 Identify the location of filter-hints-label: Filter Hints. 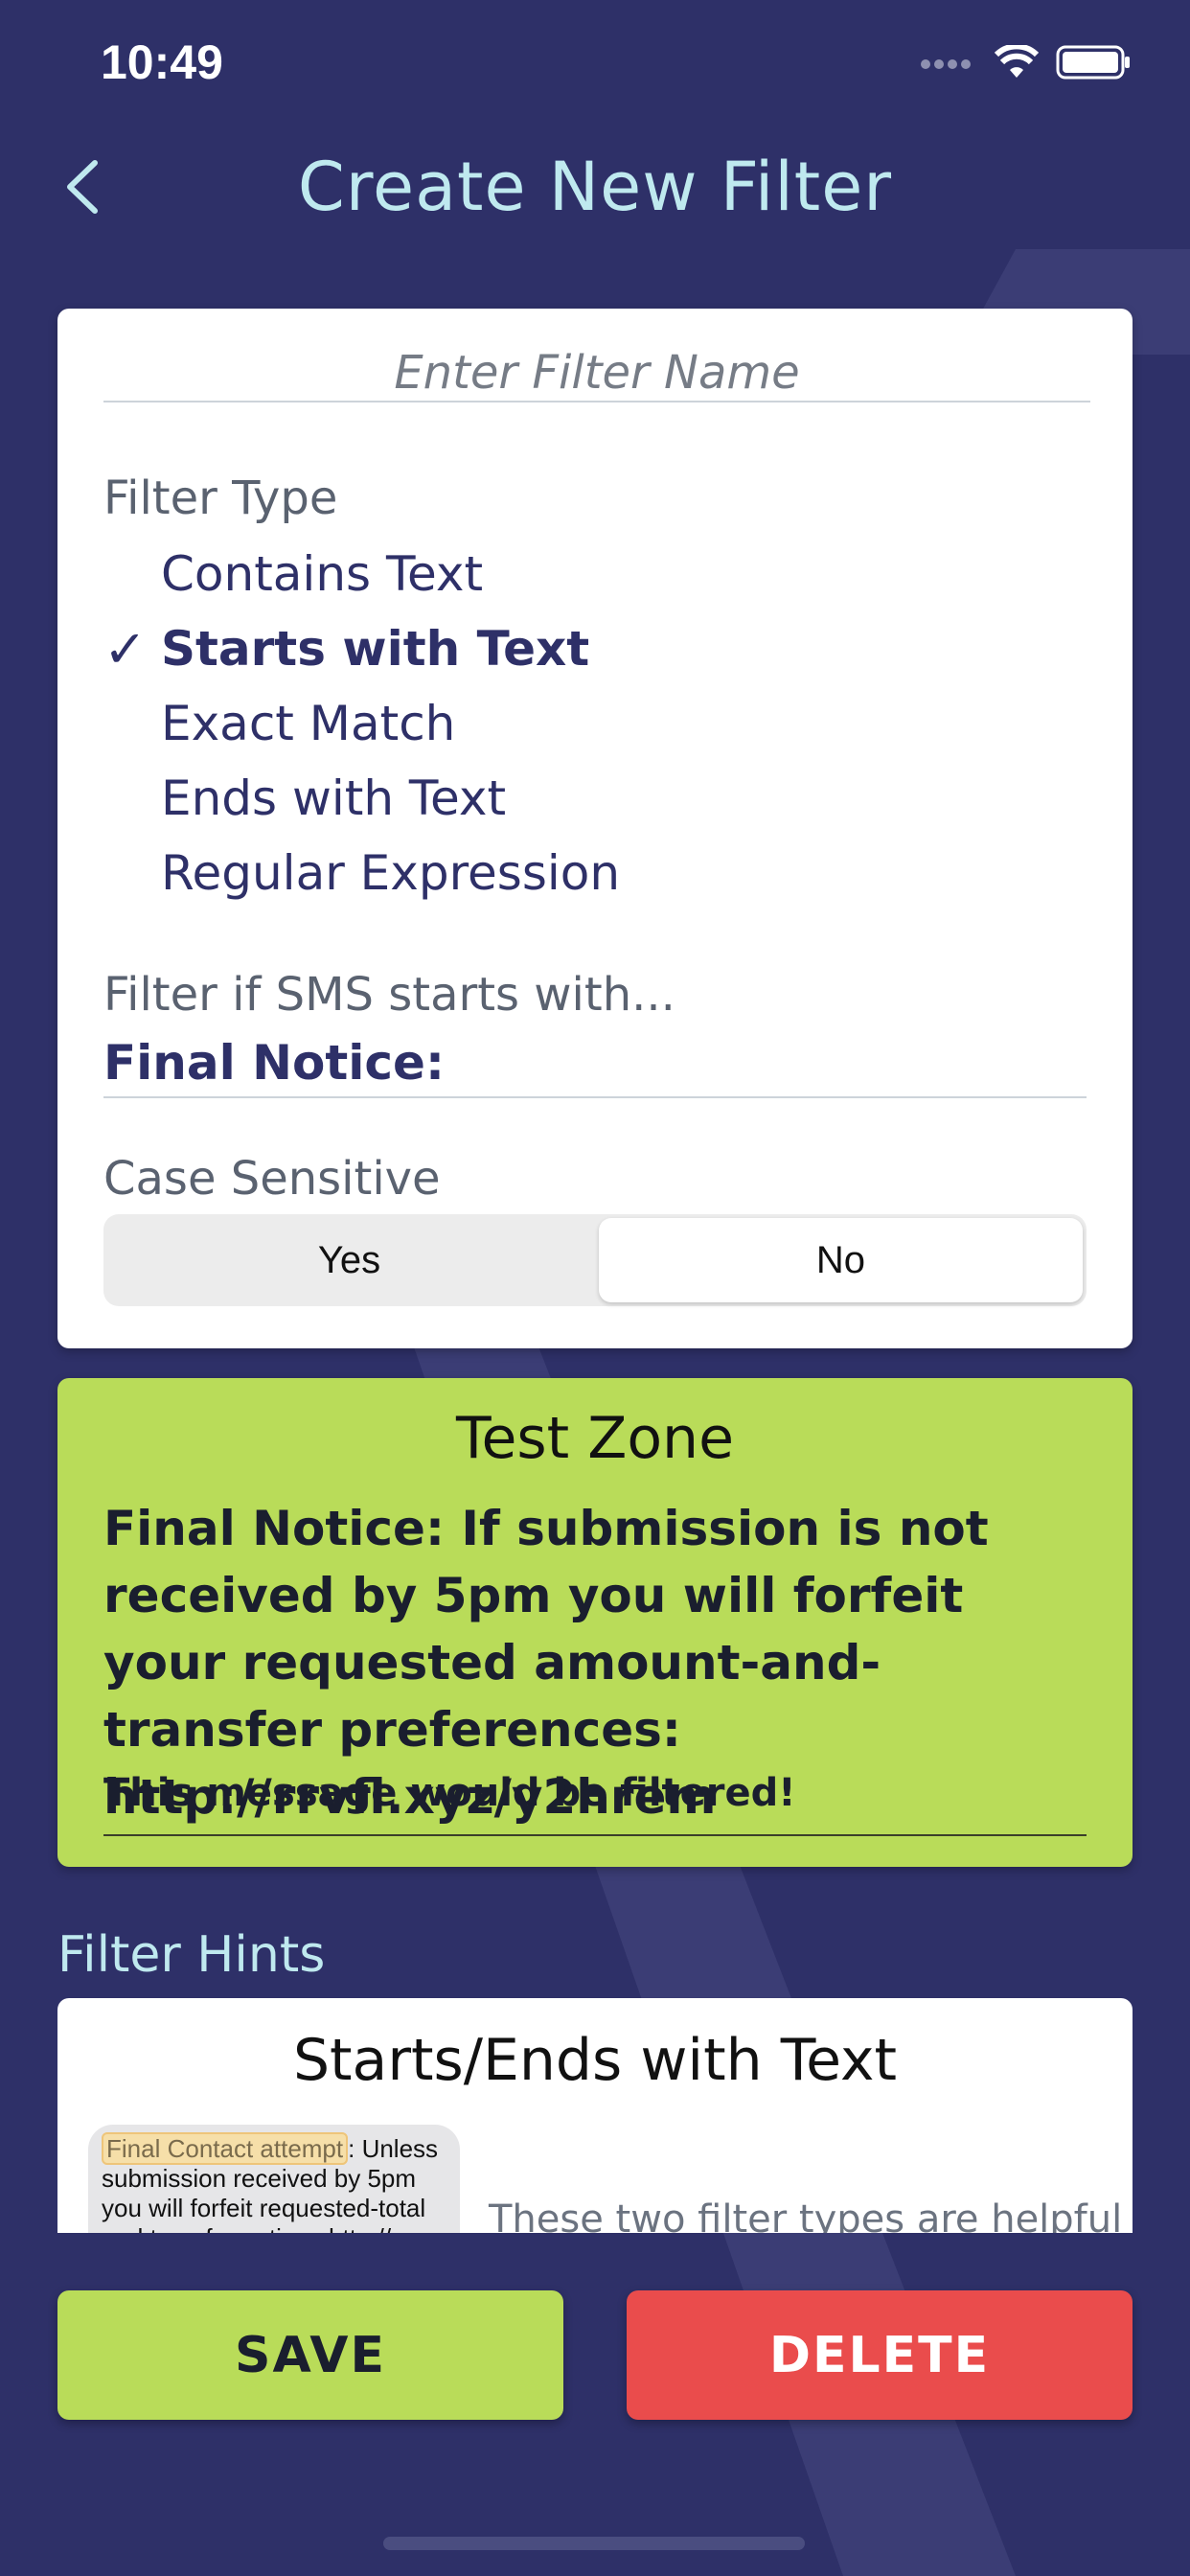
(191, 1955).